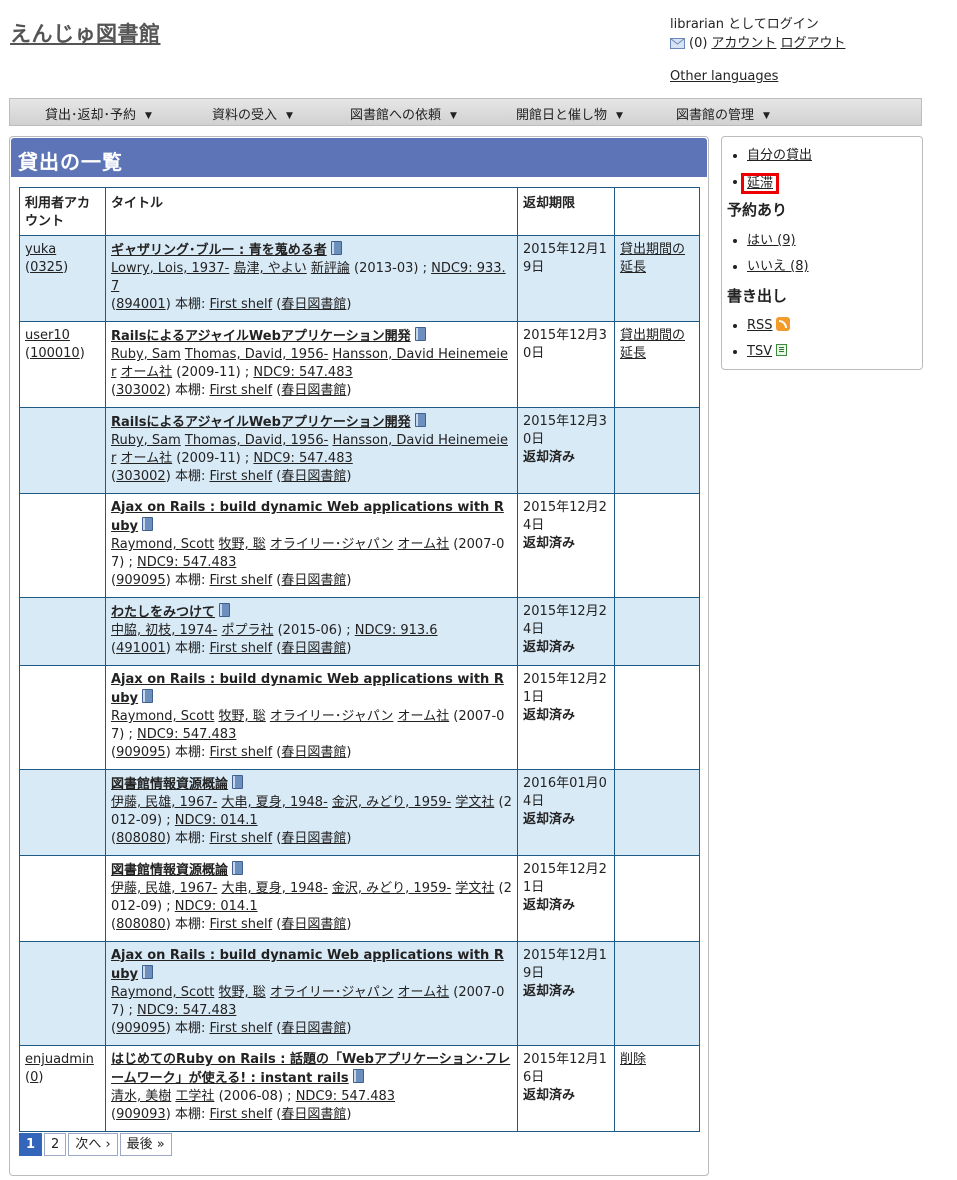 The width and height of the screenshot is (957, 1180). Describe the element at coordinates (269, 268) in the screenshot. I see `author-link: 島津, やよい` at that location.